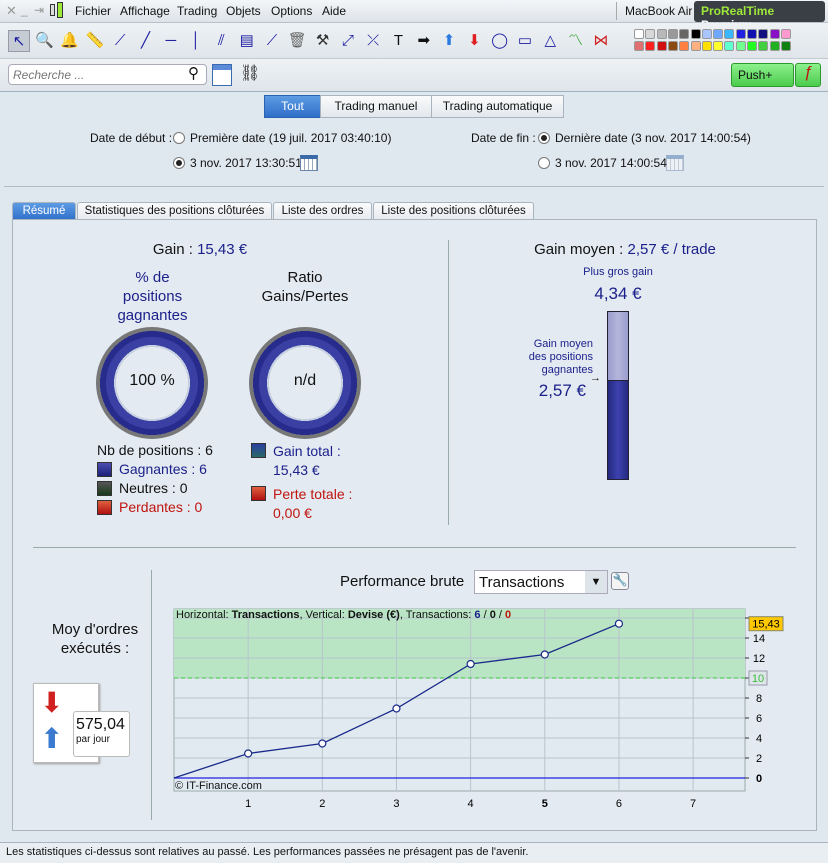 This screenshot has height=863, width=828. Describe the element at coordinates (297, 41) in the screenshot. I see `trash-icon: 🗑` at that location.